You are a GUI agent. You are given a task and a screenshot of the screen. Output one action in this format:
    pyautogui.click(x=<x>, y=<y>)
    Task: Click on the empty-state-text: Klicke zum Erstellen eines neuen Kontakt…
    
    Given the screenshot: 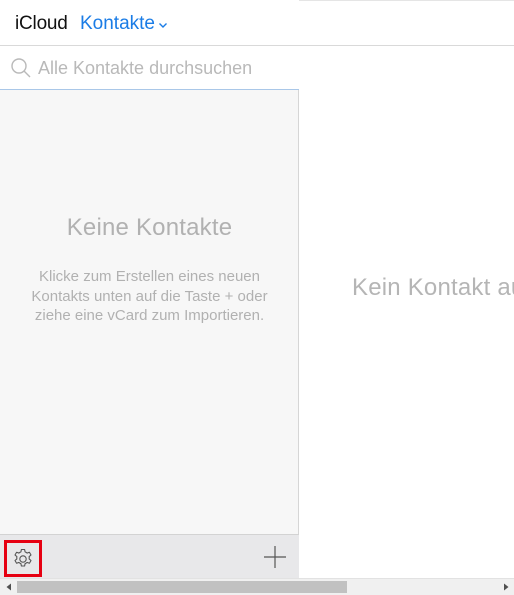 What is the action you would take?
    pyautogui.click(x=149, y=296)
    